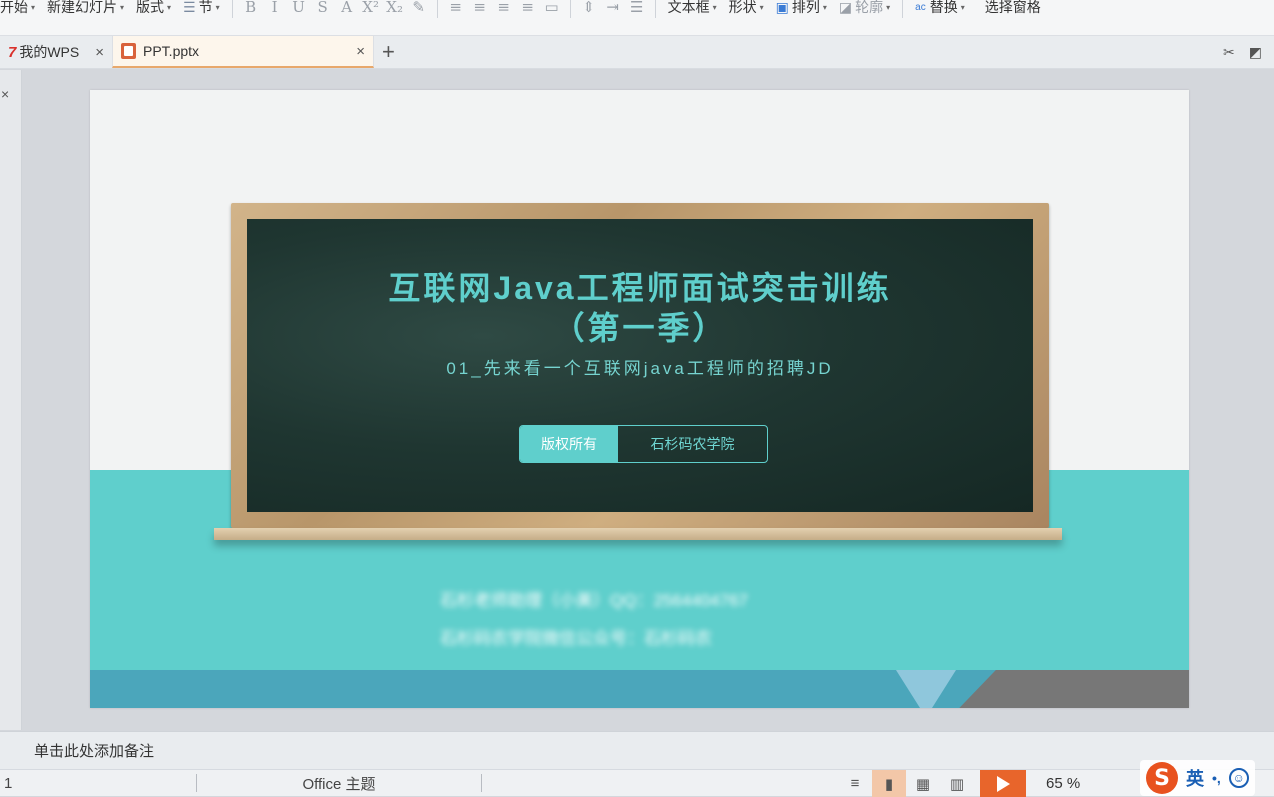 Image resolution: width=1274 pixels, height=797 pixels. Describe the element at coordinates (637, 783) in the screenshot. I see `status-bar: 1 Office 主题 ≡ ▮ ▦ ▥ 65 %` at that location.